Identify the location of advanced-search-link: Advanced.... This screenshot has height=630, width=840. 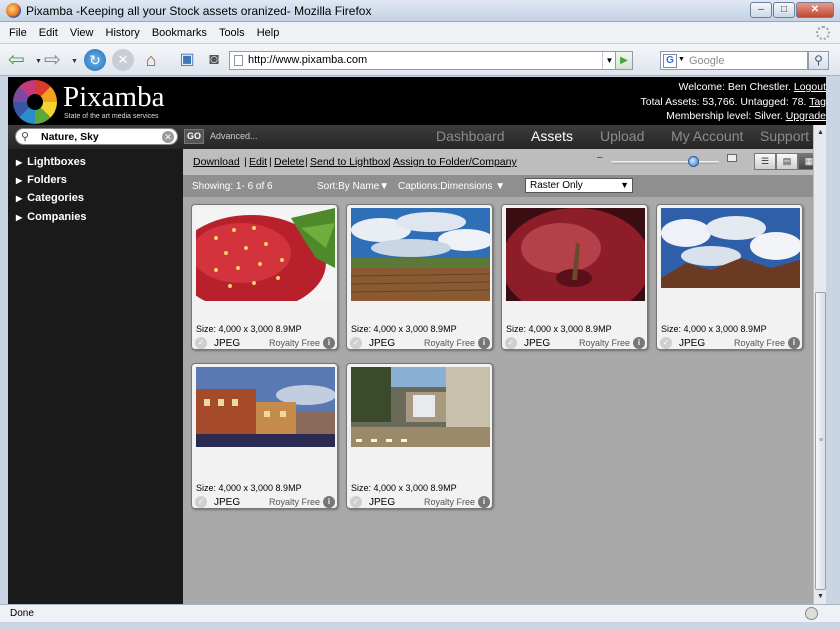
(234, 136).